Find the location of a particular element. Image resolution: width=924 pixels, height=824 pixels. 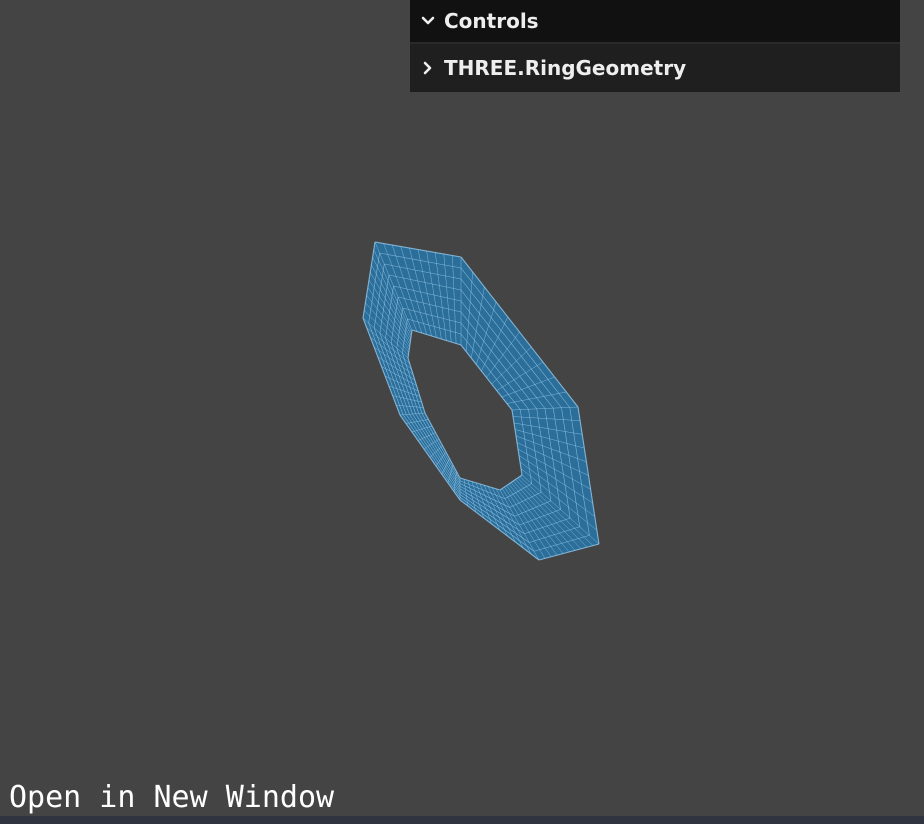

folder-ring-geometry: THREE.RingGeometry is located at coordinates (655, 68).